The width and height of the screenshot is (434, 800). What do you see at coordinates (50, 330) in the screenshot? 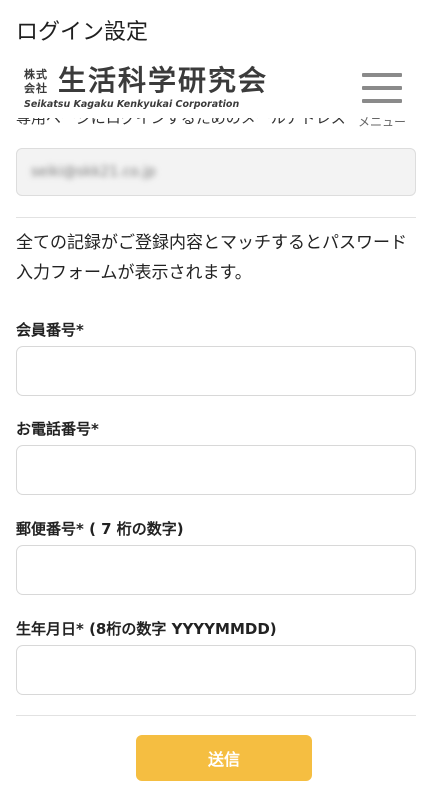
I see `member-number-label: 会員番号*` at bounding box center [50, 330].